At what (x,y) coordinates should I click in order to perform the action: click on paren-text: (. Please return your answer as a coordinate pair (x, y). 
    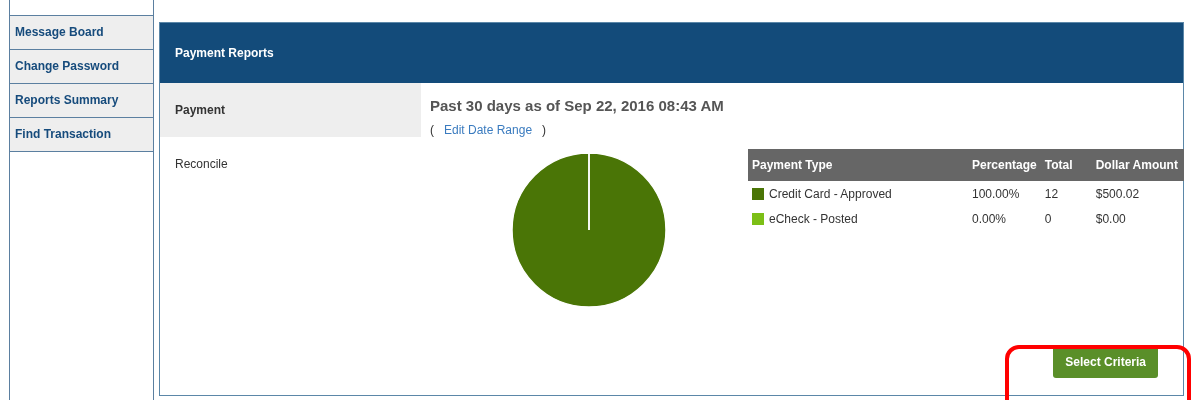
    Looking at the image, I should click on (432, 129).